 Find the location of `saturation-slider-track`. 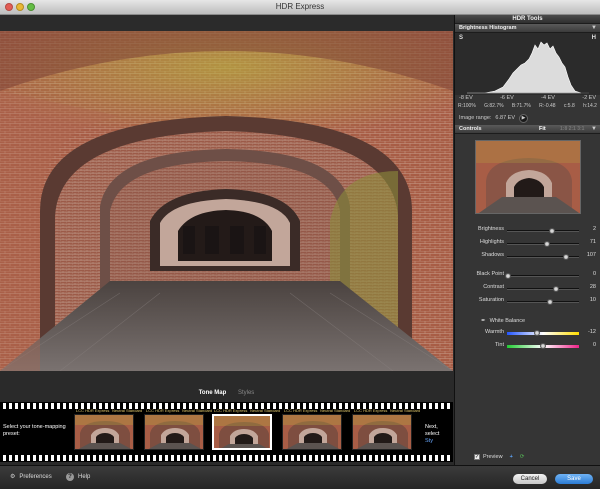

saturation-slider-track is located at coordinates (543, 302).